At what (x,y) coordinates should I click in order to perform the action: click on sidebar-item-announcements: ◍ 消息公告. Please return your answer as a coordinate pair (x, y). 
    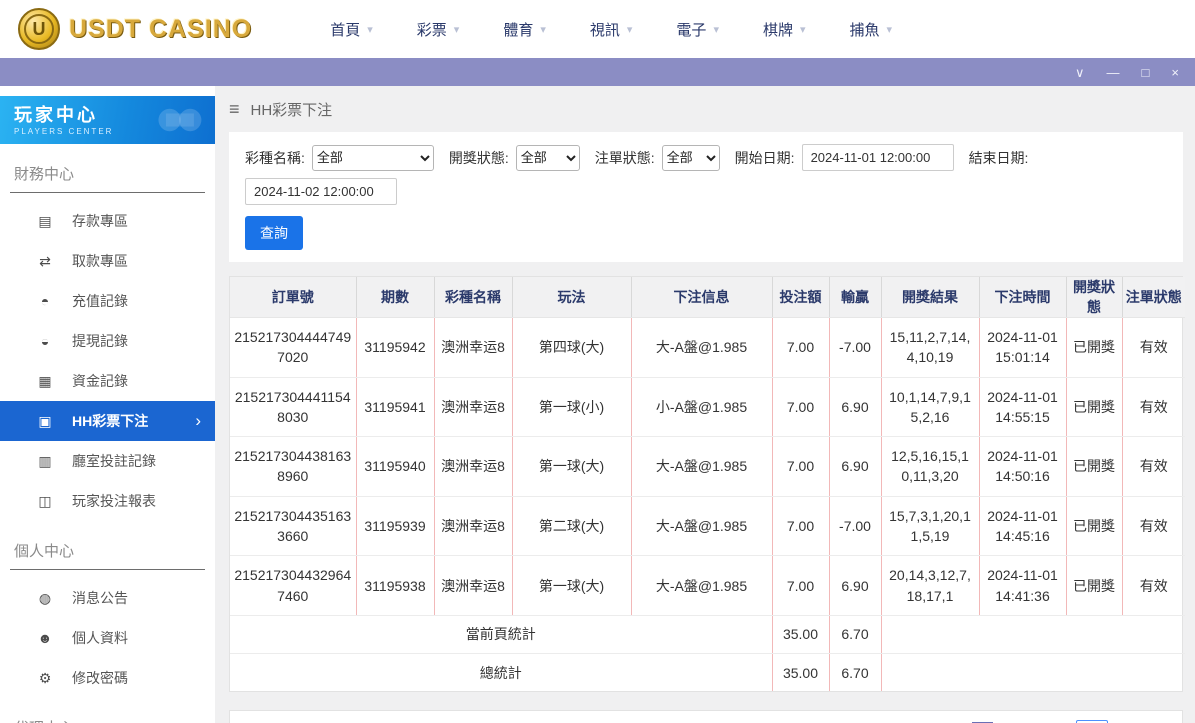
    Looking at the image, I should click on (107, 598).